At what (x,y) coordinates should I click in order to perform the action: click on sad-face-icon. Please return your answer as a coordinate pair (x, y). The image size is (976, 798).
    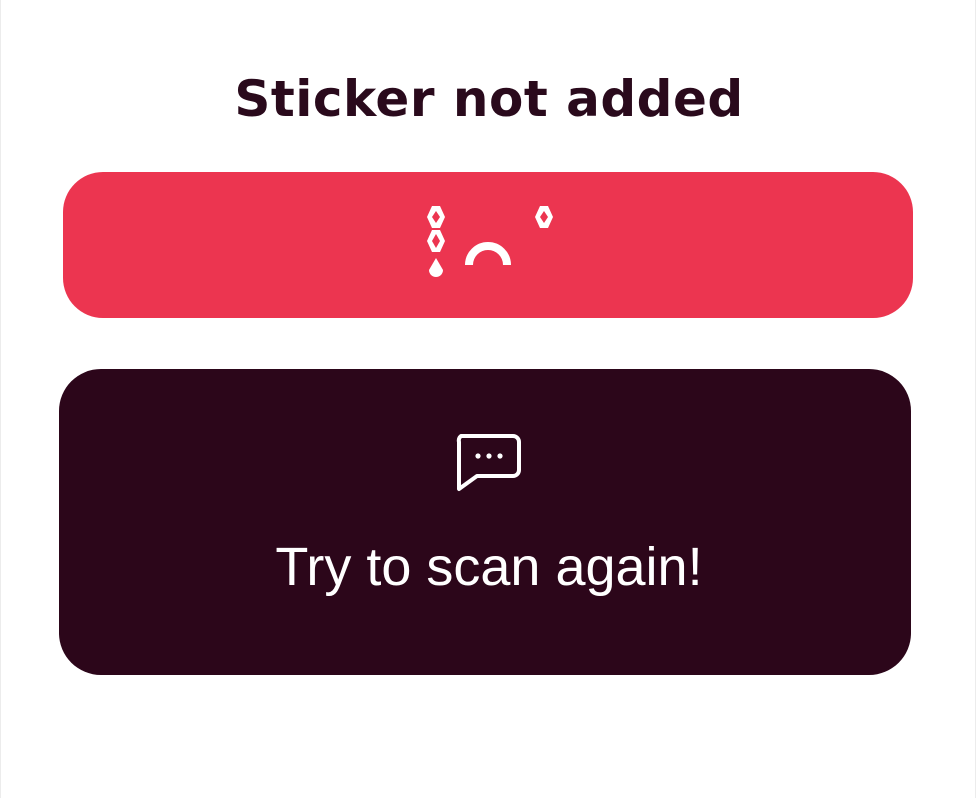
    Looking at the image, I should click on (490, 241).